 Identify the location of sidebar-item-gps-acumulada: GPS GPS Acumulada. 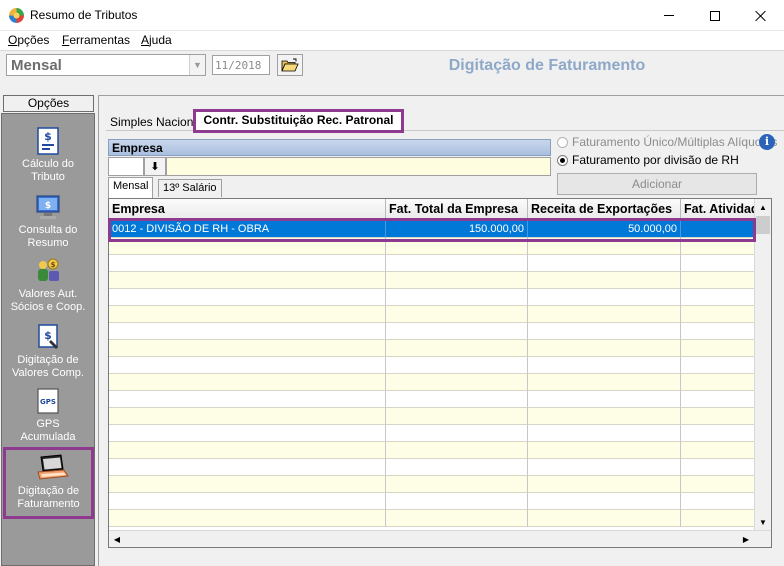
(48, 415).